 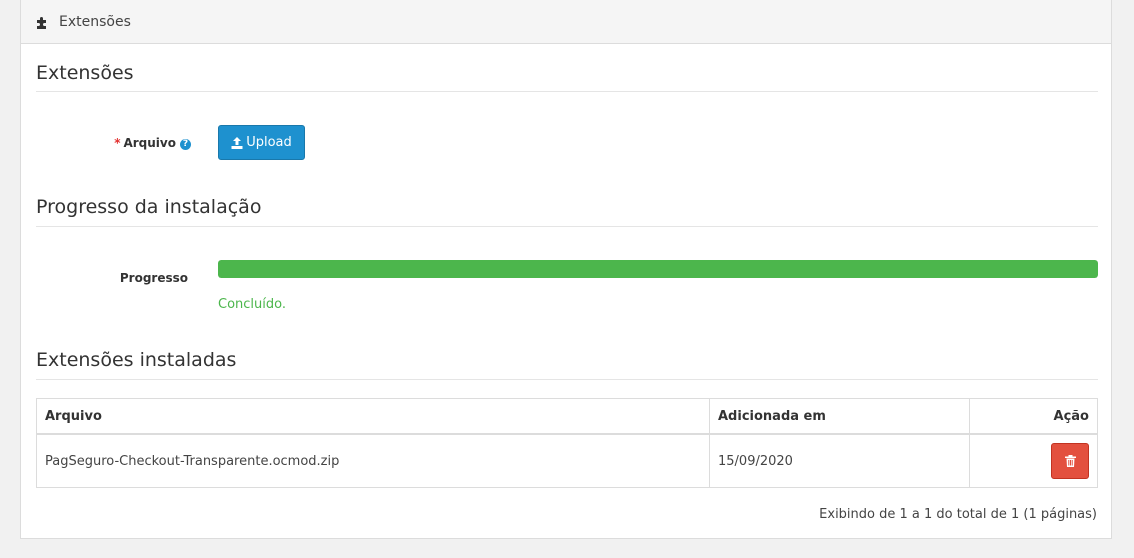 I want to click on table-header-row: Arquivo Adicionada em Ação, so click(x=567, y=416).